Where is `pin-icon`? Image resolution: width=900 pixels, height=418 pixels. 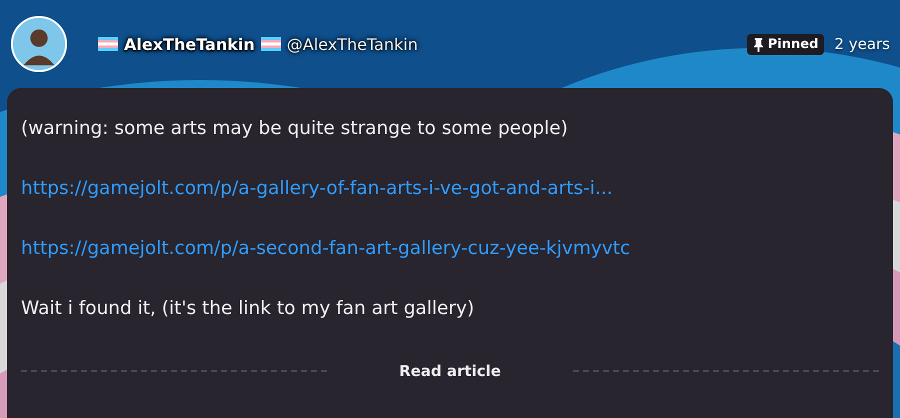
pin-icon is located at coordinates (758, 44).